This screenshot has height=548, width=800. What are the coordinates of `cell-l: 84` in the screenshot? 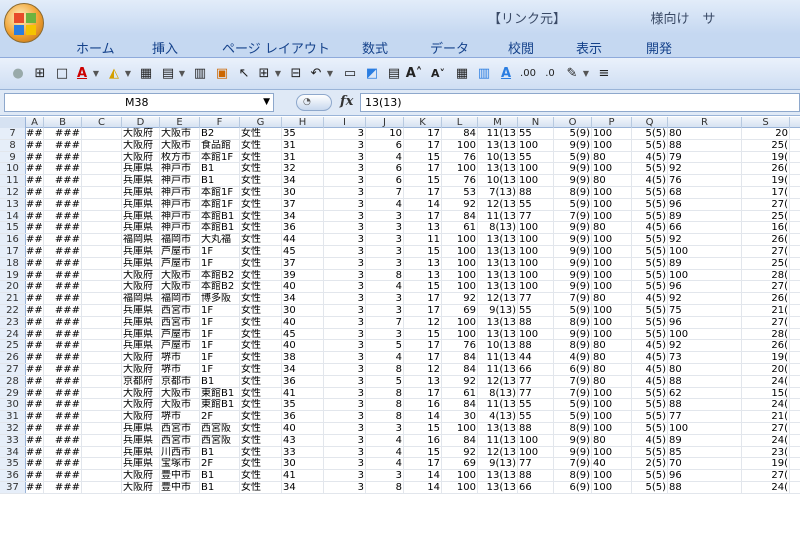 It's located at (460, 369).